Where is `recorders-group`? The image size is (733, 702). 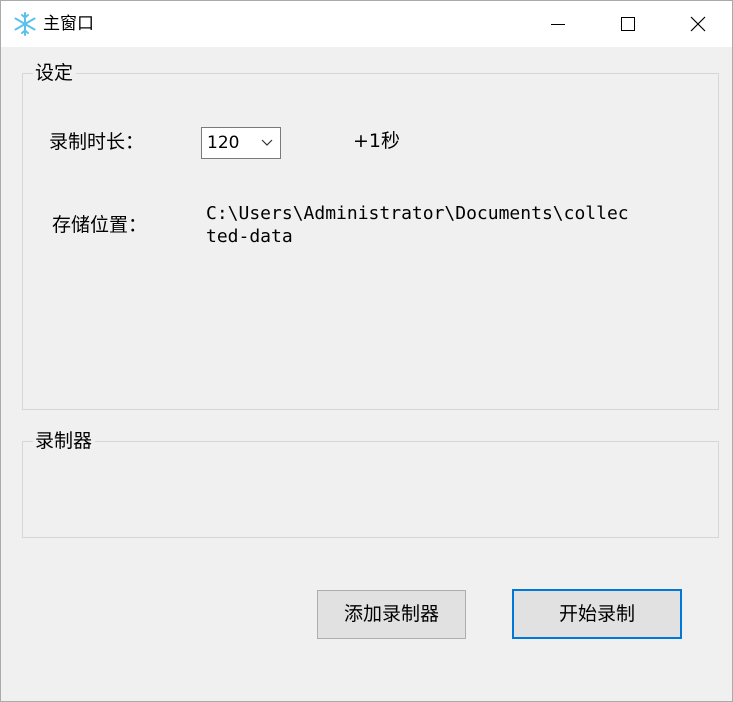 recorders-group is located at coordinates (370, 489).